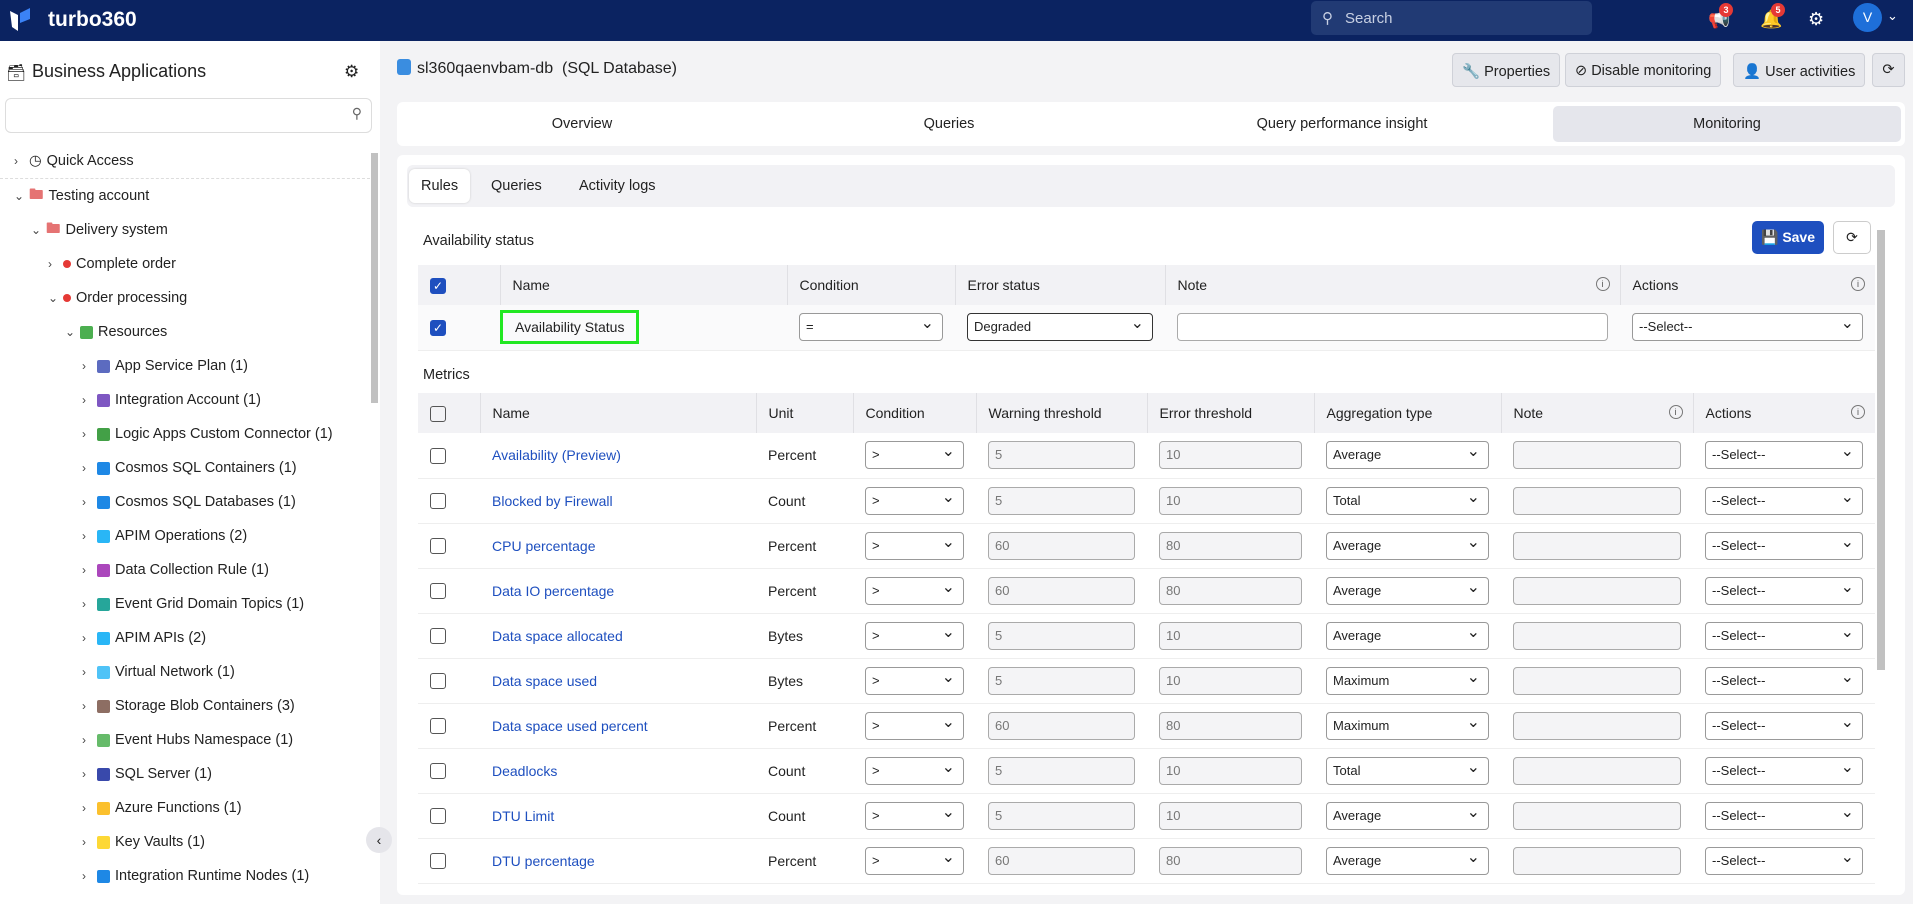 This screenshot has width=1913, height=904. I want to click on tab-monitoring: Monitoring, so click(1727, 124).